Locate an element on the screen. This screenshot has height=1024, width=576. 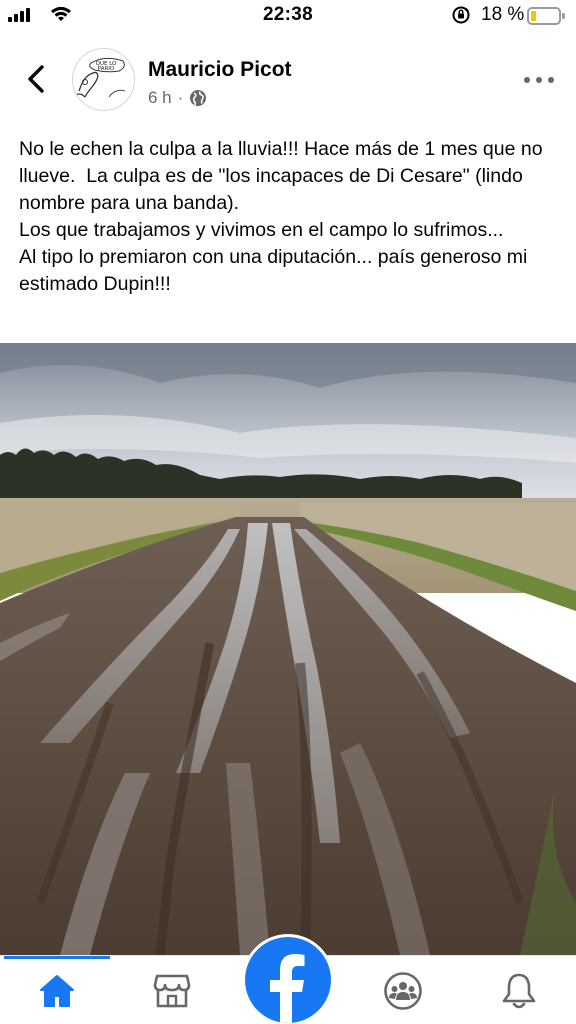
chevron-left-icon is located at coordinates (36, 79).